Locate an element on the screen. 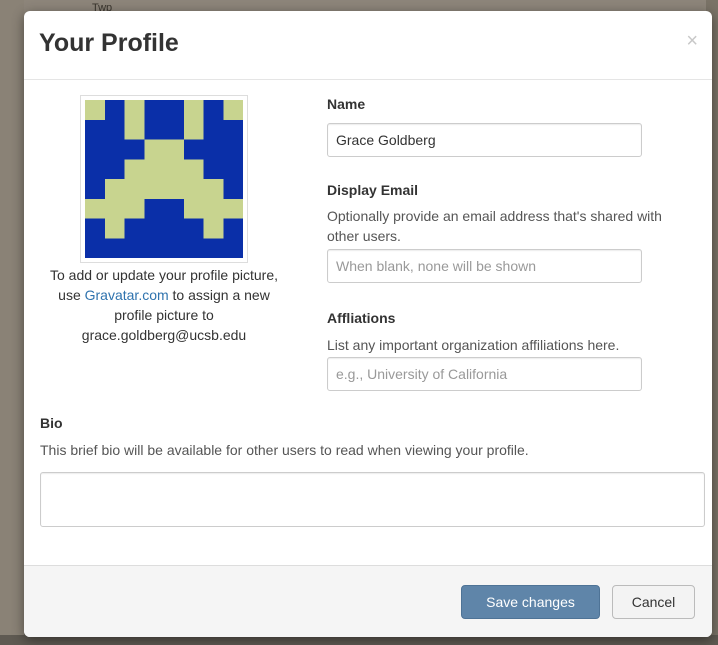 The height and width of the screenshot is (645, 718). name-label: Name is located at coordinates (346, 104).